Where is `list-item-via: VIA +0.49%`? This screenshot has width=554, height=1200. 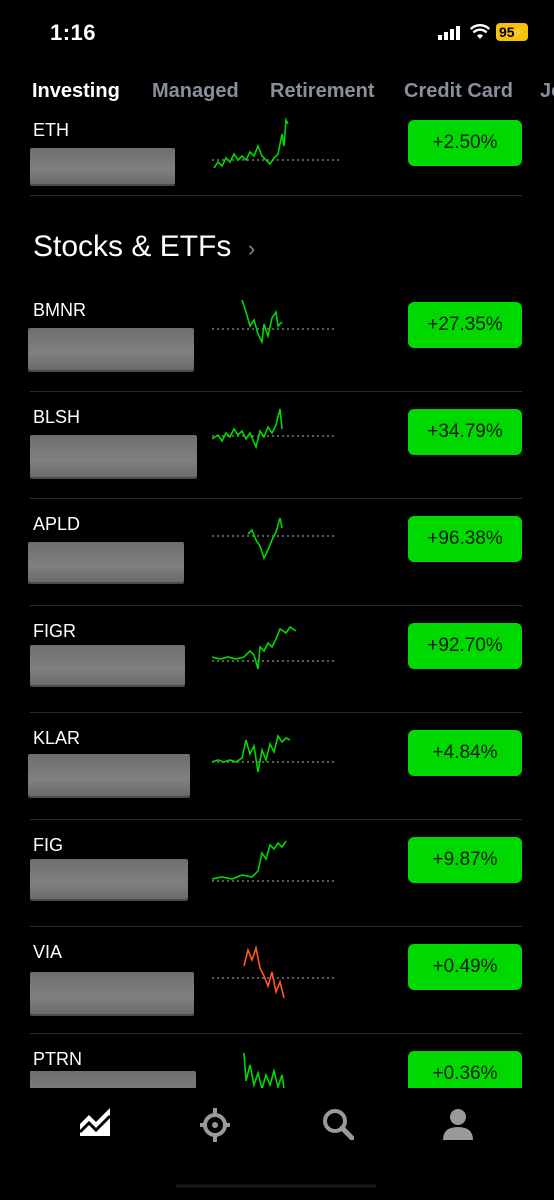
list-item-via: VIA +0.49% is located at coordinates (276, 981).